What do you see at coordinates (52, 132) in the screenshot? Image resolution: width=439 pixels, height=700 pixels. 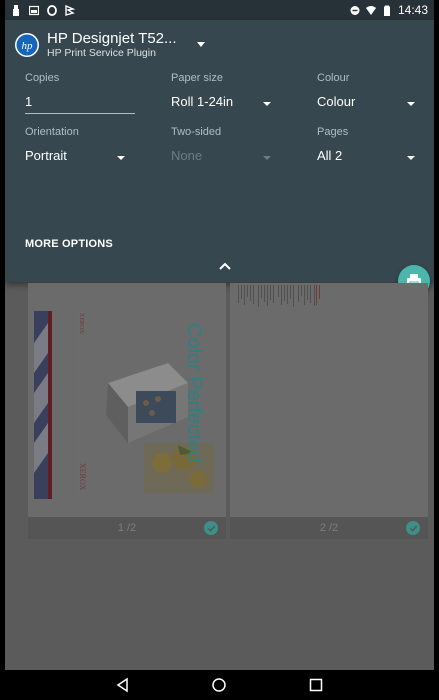 I see `orientation-label: Orientation` at bounding box center [52, 132].